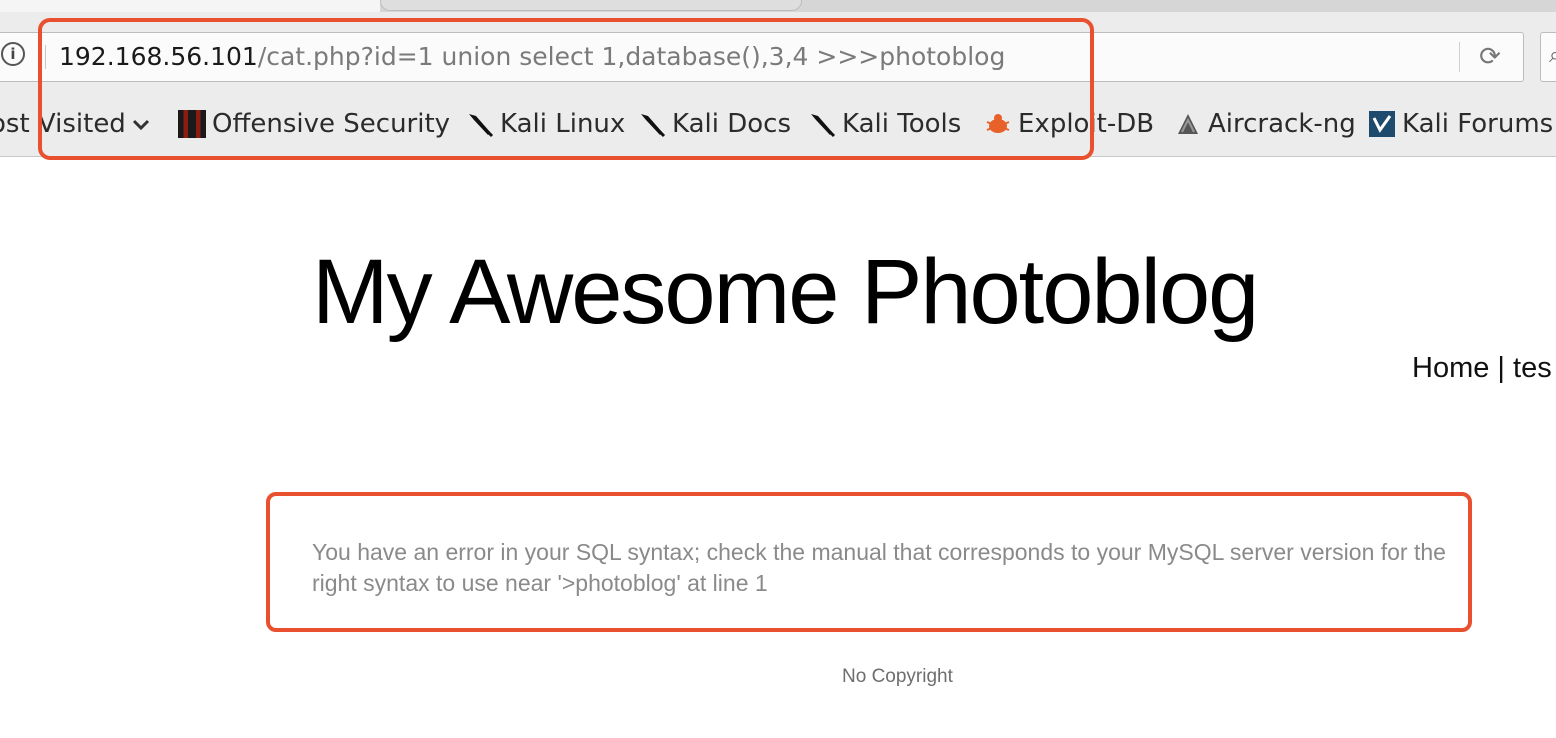  What do you see at coordinates (1282, 124) in the screenshot?
I see `bookmark-label: Aircrack-ng` at bounding box center [1282, 124].